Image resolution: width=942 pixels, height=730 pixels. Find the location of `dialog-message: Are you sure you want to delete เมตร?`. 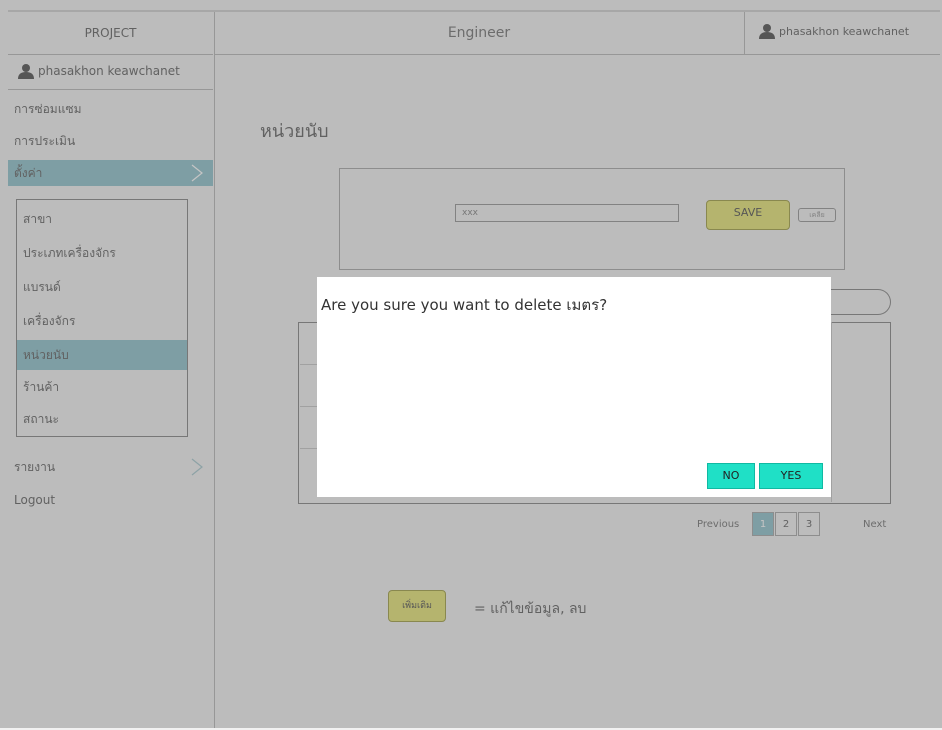

dialog-message: Are you sure you want to delete เมตร? is located at coordinates (464, 305).